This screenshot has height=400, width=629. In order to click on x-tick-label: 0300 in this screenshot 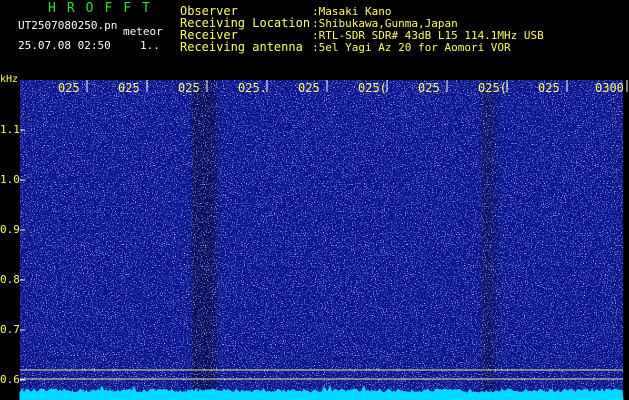, I will do `click(609, 88)`.